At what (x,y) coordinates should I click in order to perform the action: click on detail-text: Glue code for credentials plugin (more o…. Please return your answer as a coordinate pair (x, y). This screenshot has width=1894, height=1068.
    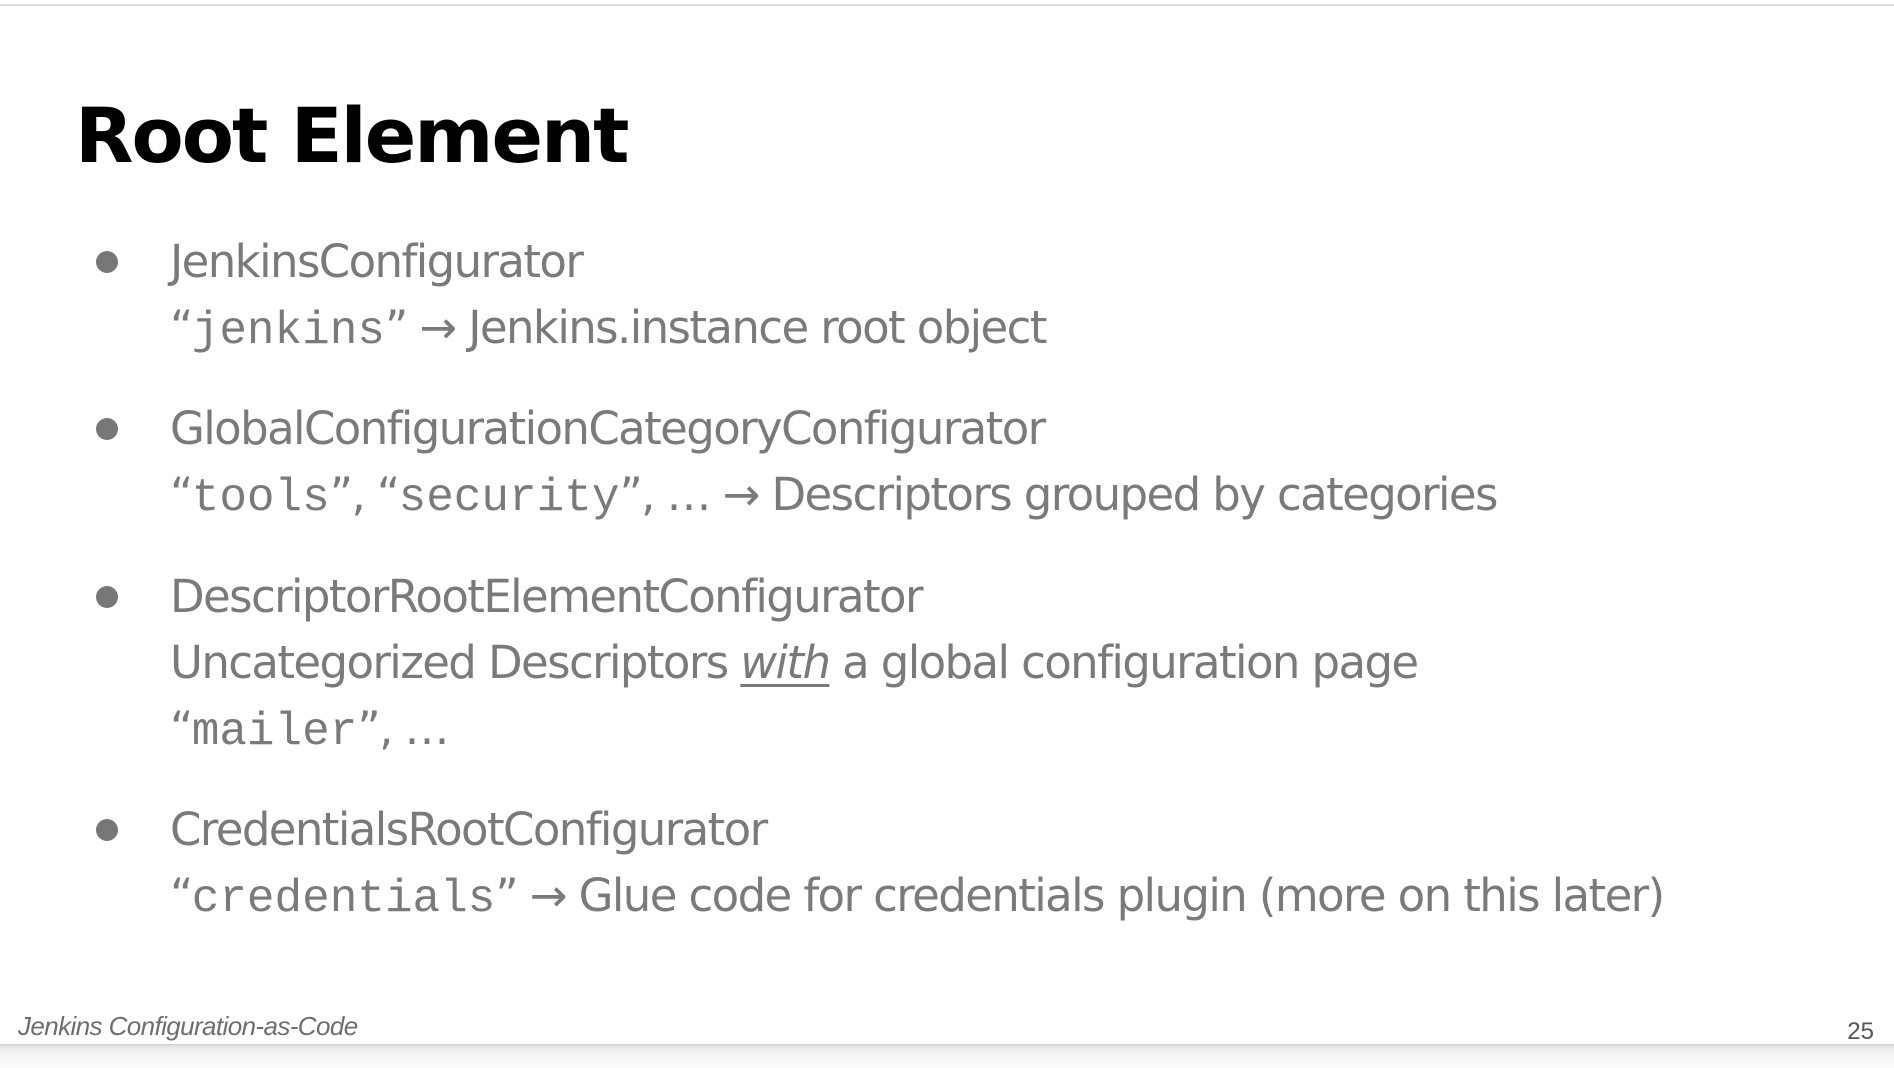
    Looking at the image, I should click on (1122, 895).